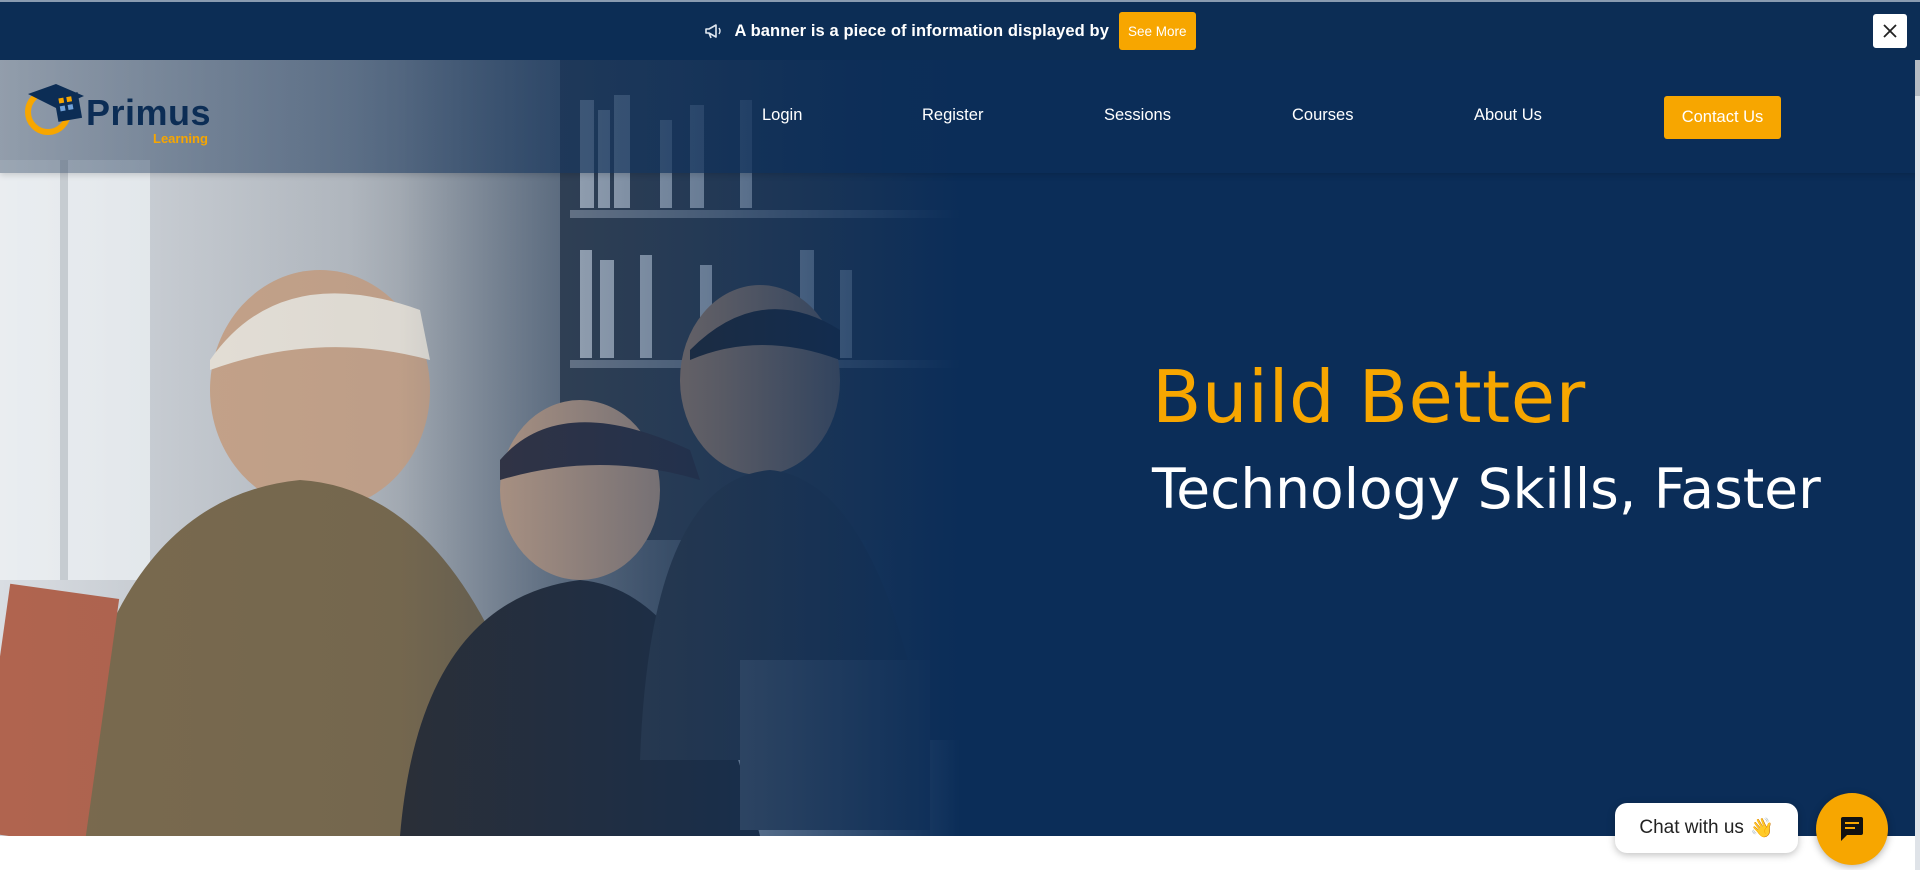 This screenshot has height=870, width=1920. What do you see at coordinates (1917, 78) in the screenshot?
I see `scrollbar-thumb` at bounding box center [1917, 78].